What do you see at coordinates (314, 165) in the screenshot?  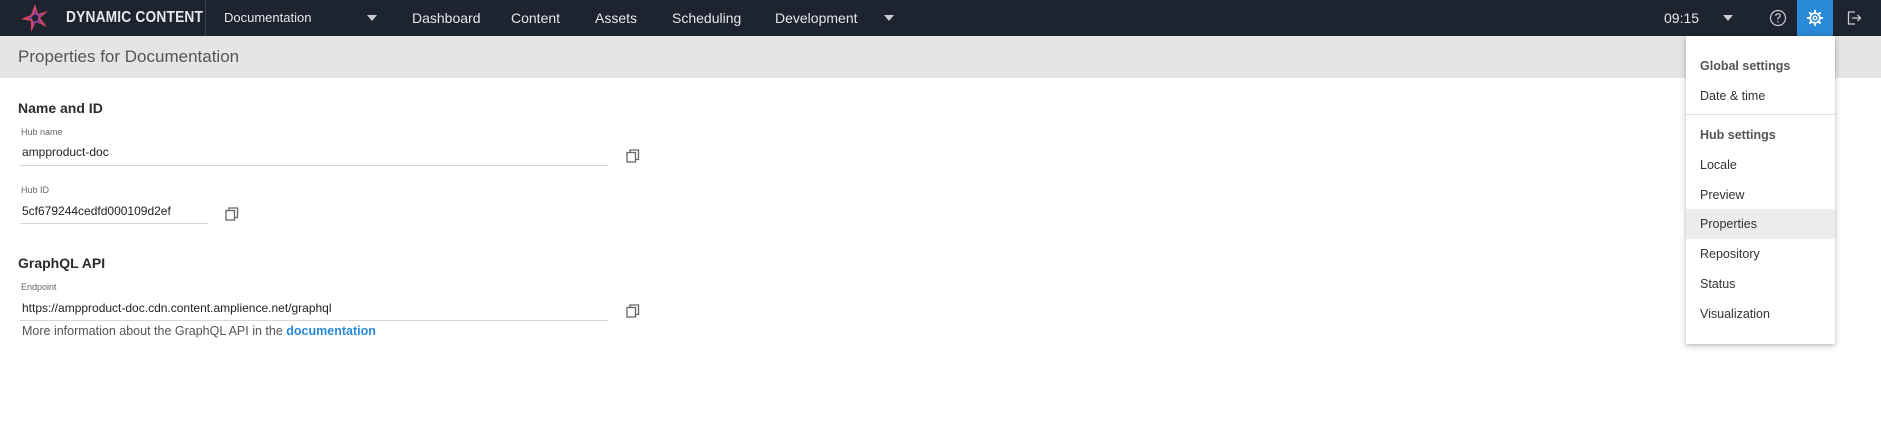 I see `hub-name-underline` at bounding box center [314, 165].